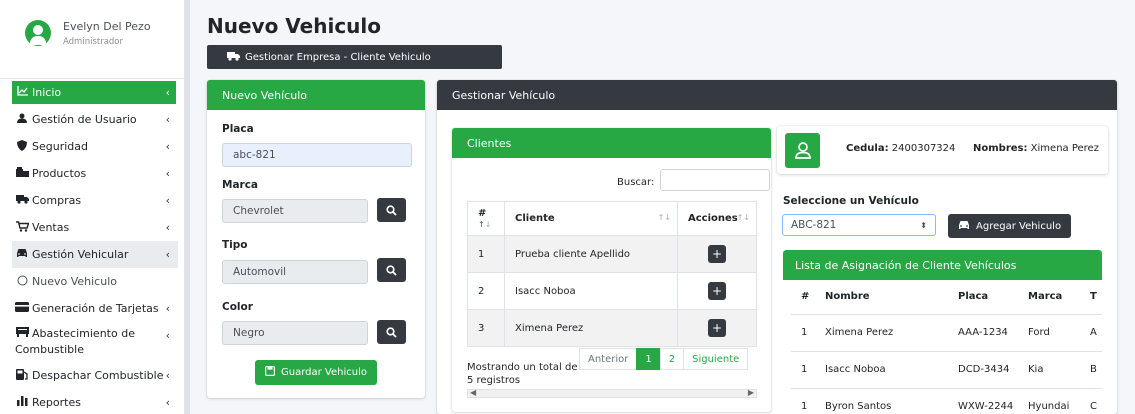  I want to click on cart-icon, so click(22, 227).